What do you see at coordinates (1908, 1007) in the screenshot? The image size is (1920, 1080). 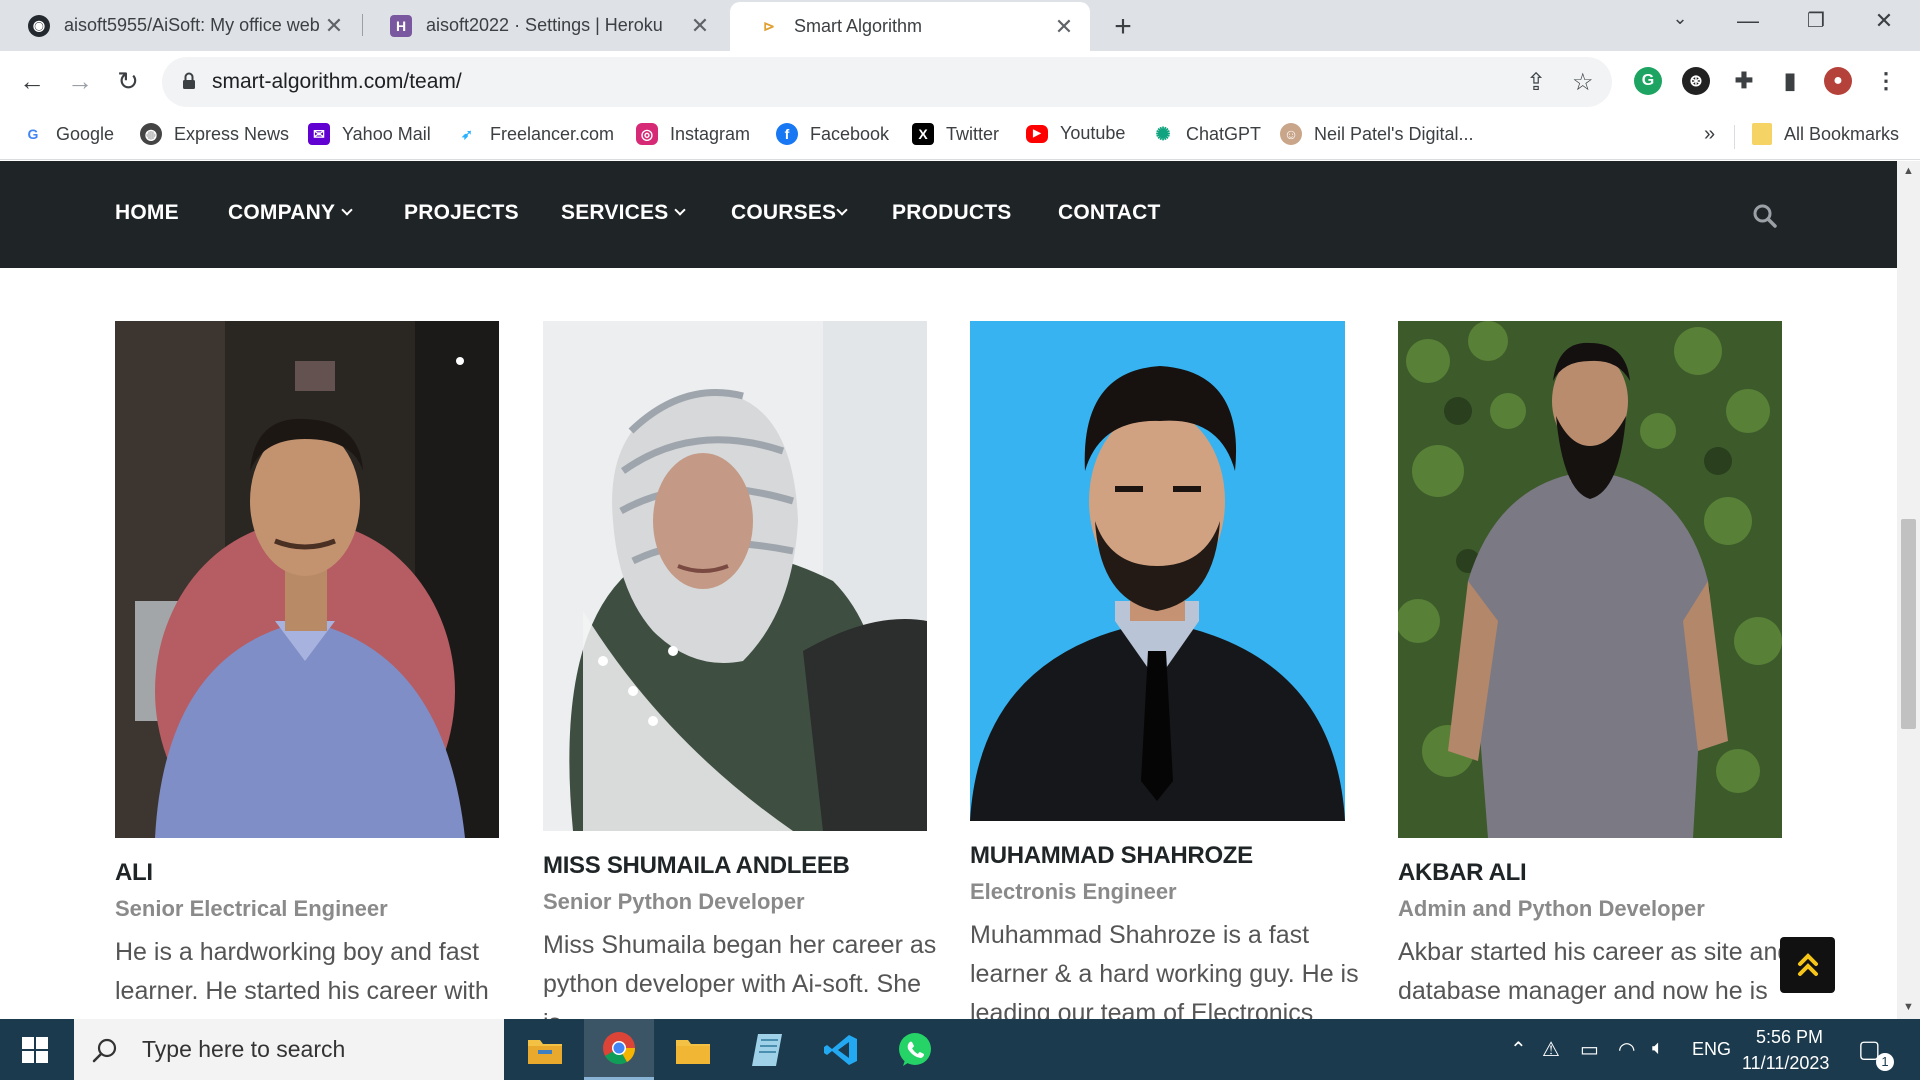 I see `scroll-down-arrow-icon: ▼` at bounding box center [1908, 1007].